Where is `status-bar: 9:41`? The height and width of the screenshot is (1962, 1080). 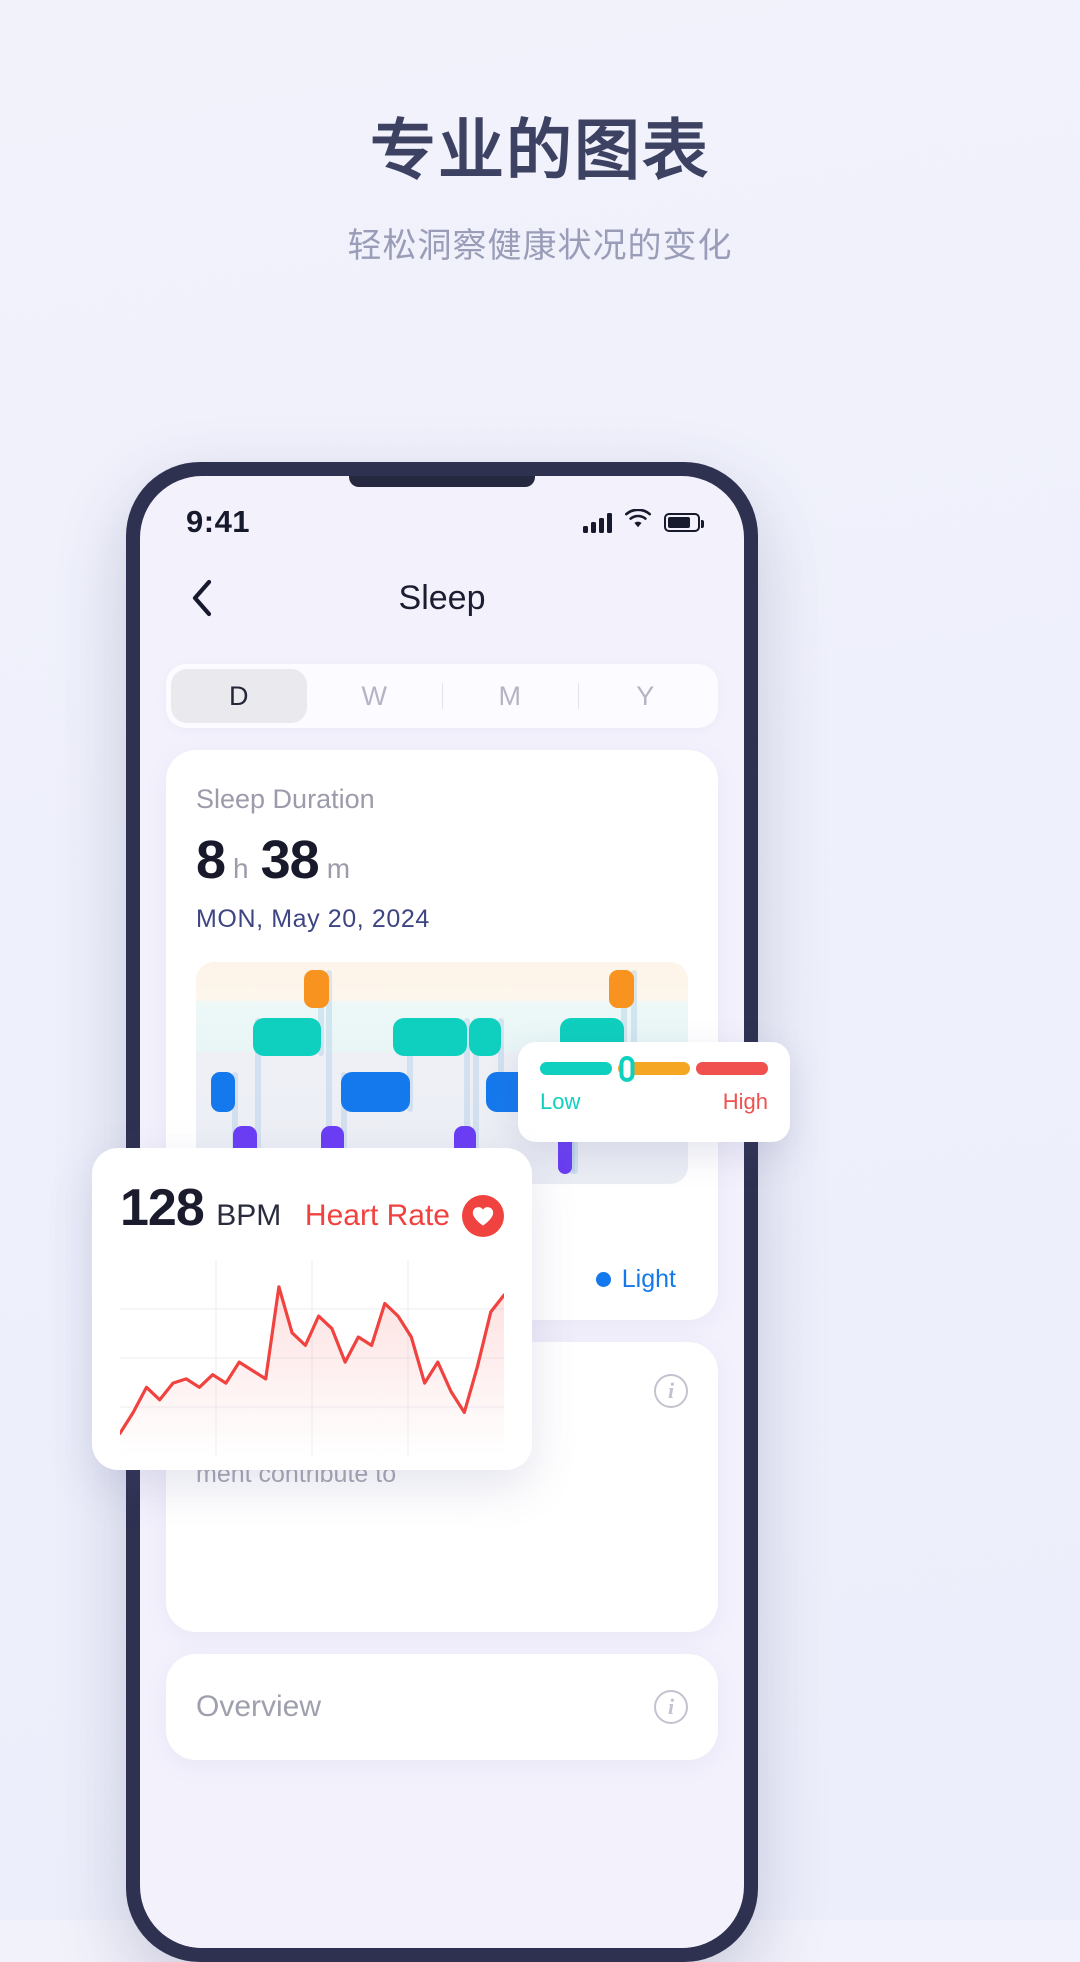
status-bar: 9:41 is located at coordinates (442, 513).